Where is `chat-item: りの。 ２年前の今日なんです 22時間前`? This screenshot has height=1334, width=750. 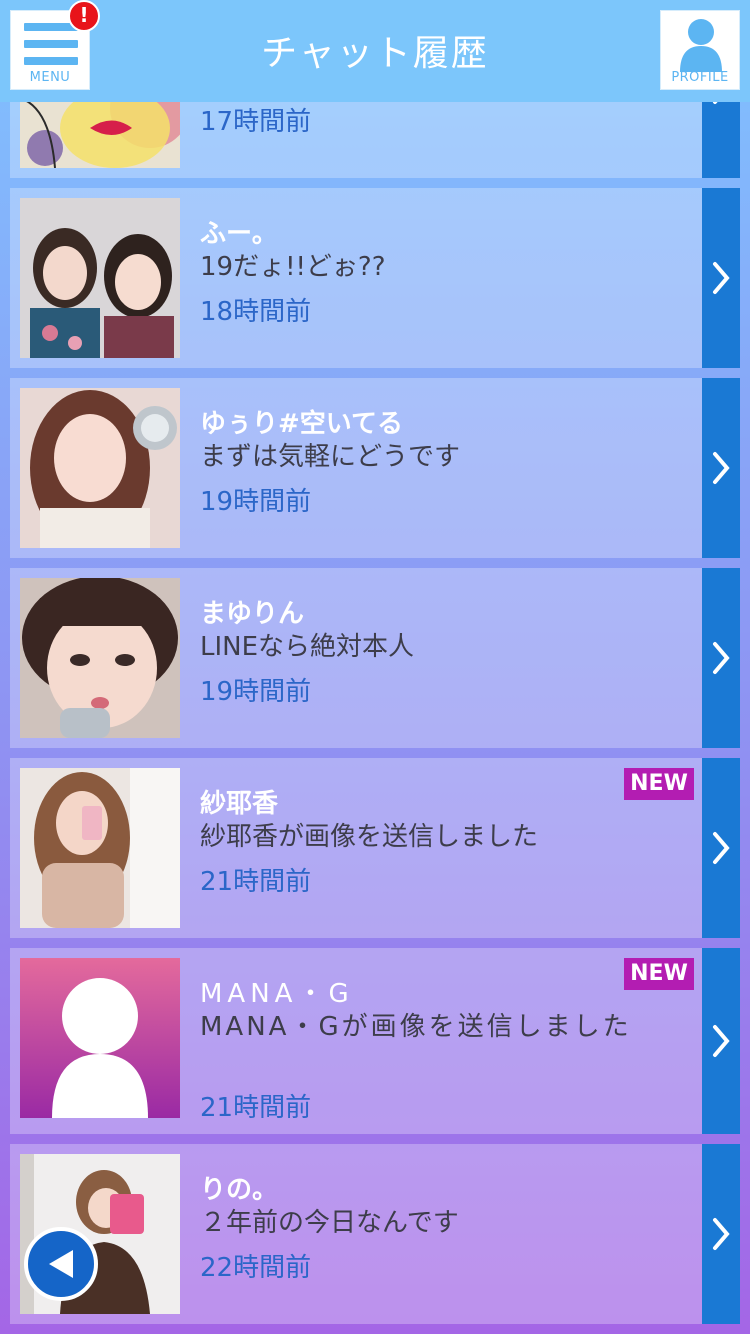 chat-item: りの。 ２年前の今日なんです 22時間前 is located at coordinates (375, 1234).